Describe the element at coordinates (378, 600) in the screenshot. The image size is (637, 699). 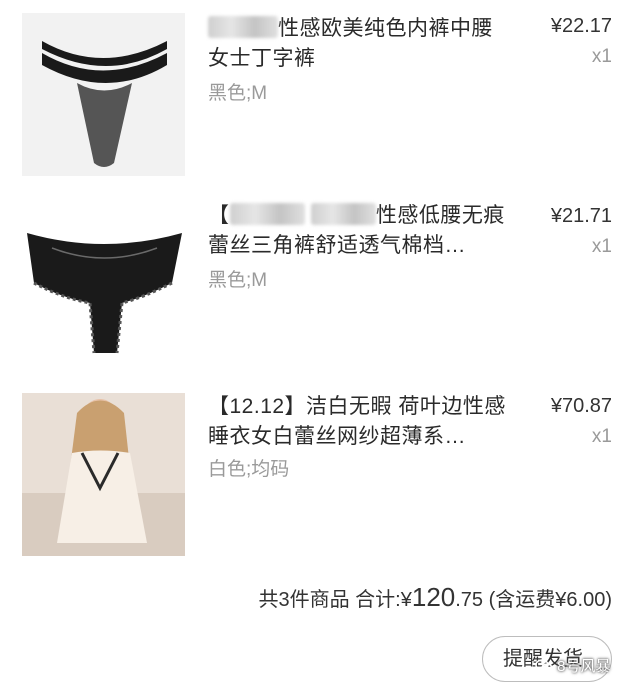
I see `total-label: 合计:` at that location.